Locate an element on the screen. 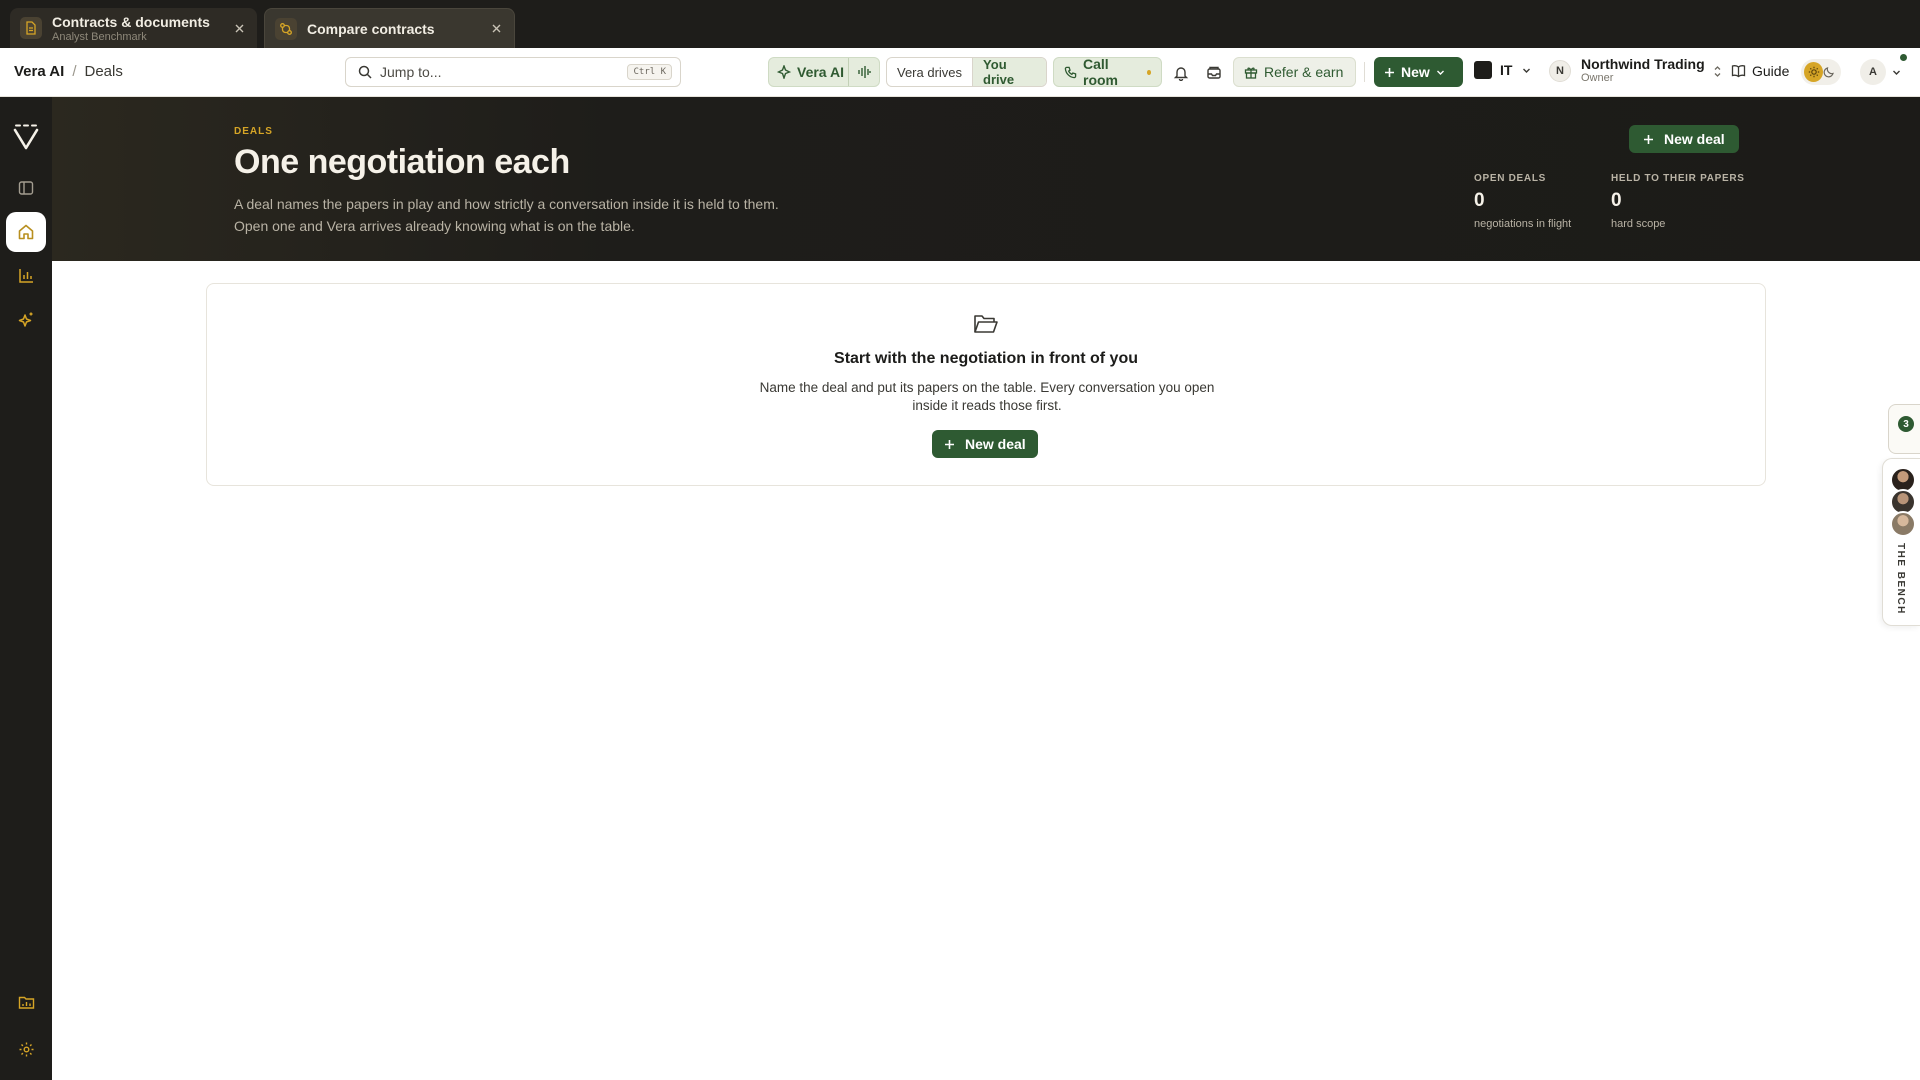 This screenshot has width=1920, height=1080. language-flag-icon is located at coordinates (1483, 70).